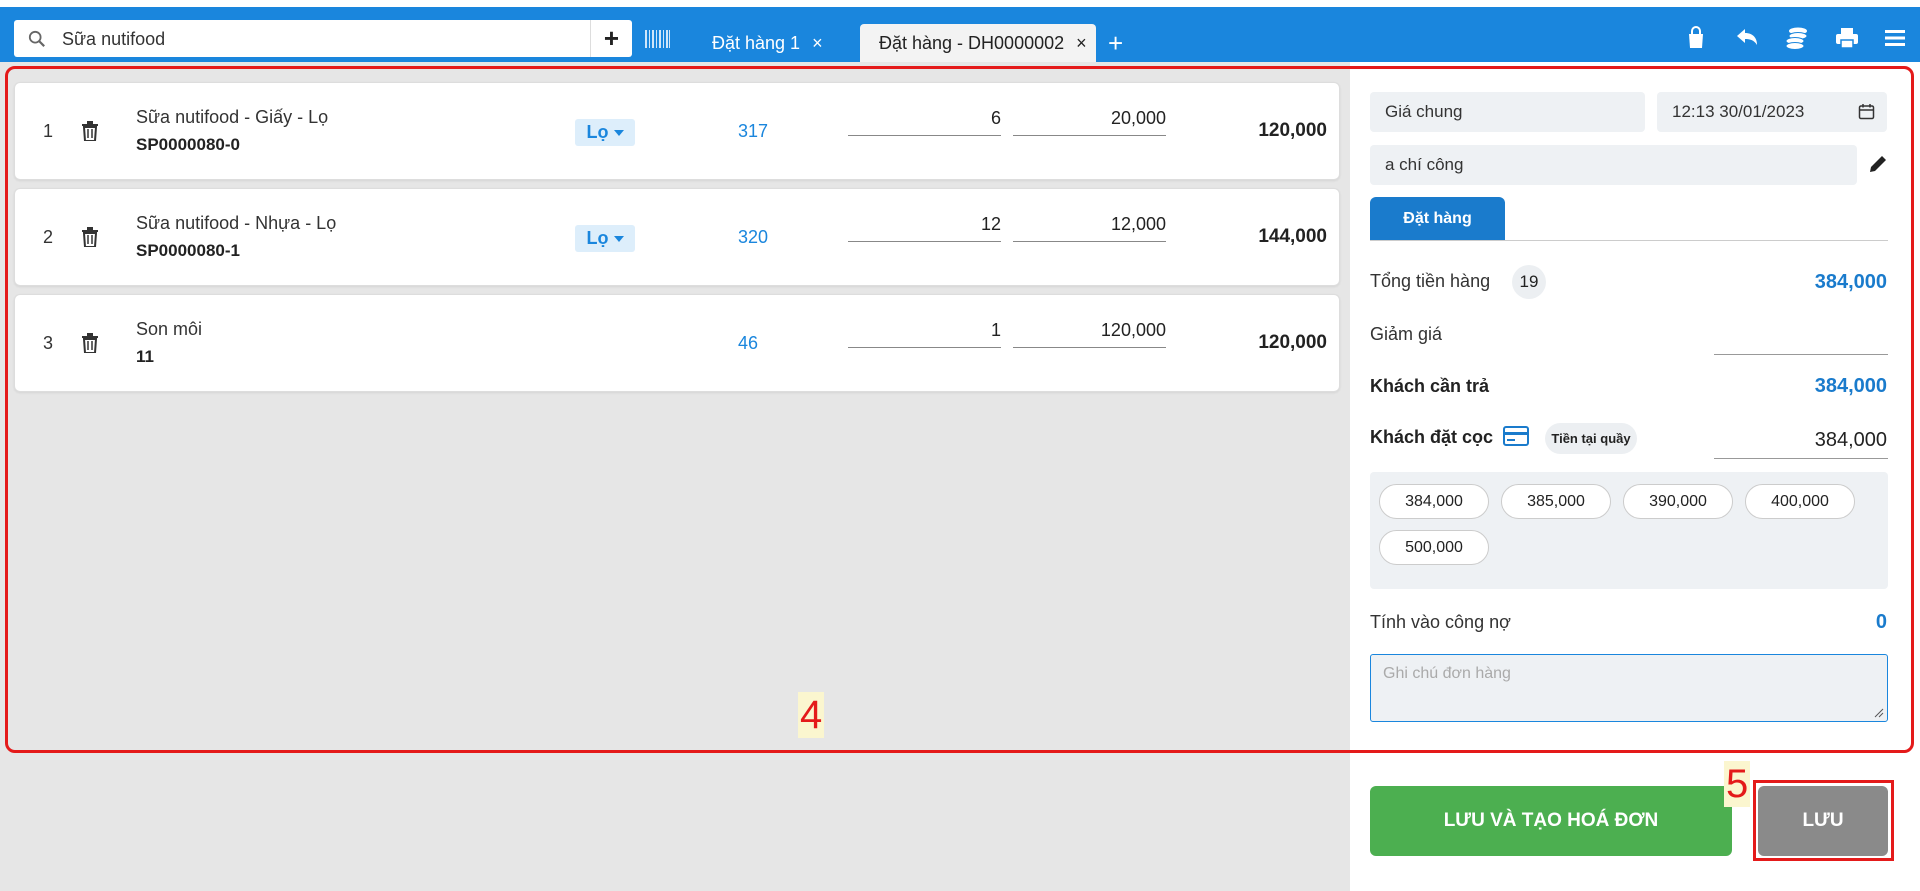  I want to click on product-search-box: Sữa nutifood +, so click(323, 38).